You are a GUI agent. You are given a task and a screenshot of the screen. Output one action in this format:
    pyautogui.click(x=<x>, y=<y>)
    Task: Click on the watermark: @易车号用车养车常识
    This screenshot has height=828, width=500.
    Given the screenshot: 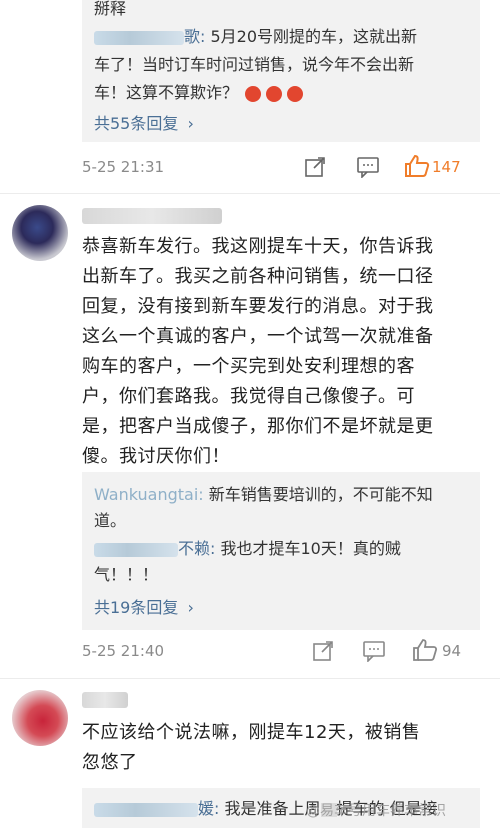 What is the action you would take?
    pyautogui.click(x=376, y=810)
    